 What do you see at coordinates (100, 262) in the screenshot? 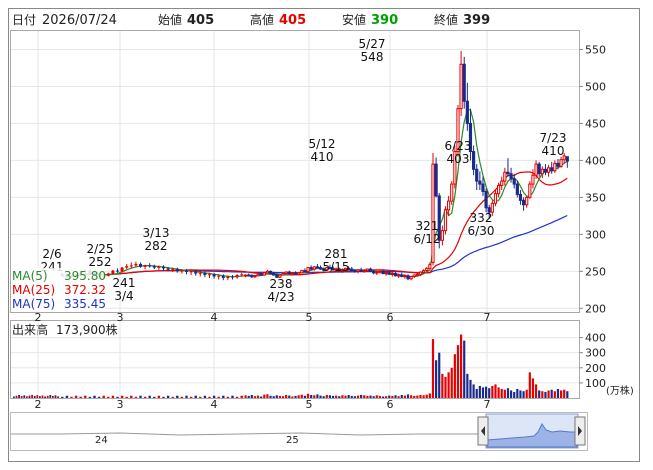
I see `annotation-1-second: 252` at bounding box center [100, 262].